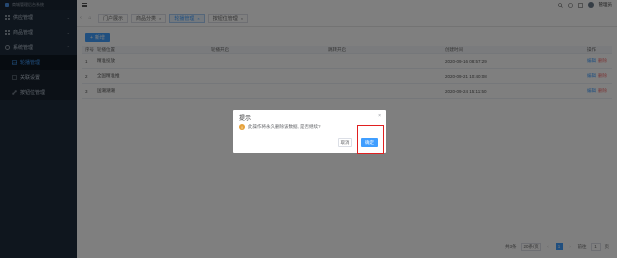 Image resolution: width=617 pixels, height=258 pixels. I want to click on warning-icon: !, so click(242, 127).